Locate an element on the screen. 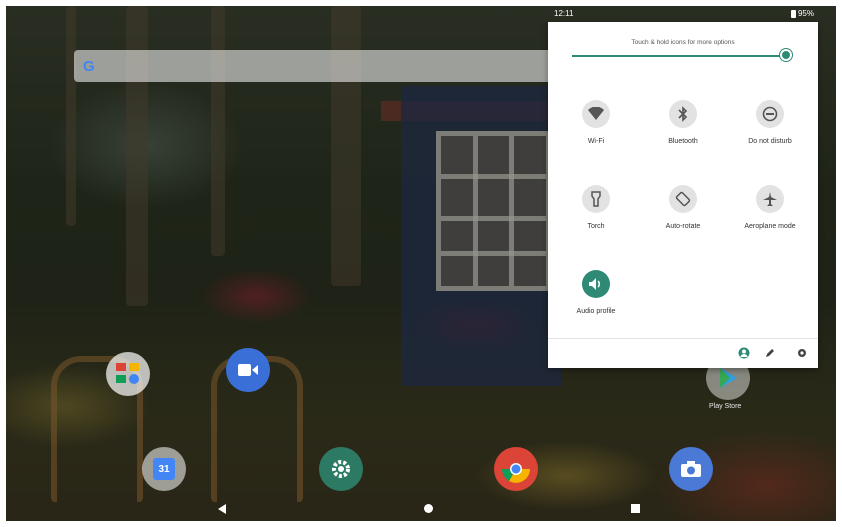 This screenshot has width=842, height=527. tile-label: Aeroplane mode is located at coordinates (770, 226).